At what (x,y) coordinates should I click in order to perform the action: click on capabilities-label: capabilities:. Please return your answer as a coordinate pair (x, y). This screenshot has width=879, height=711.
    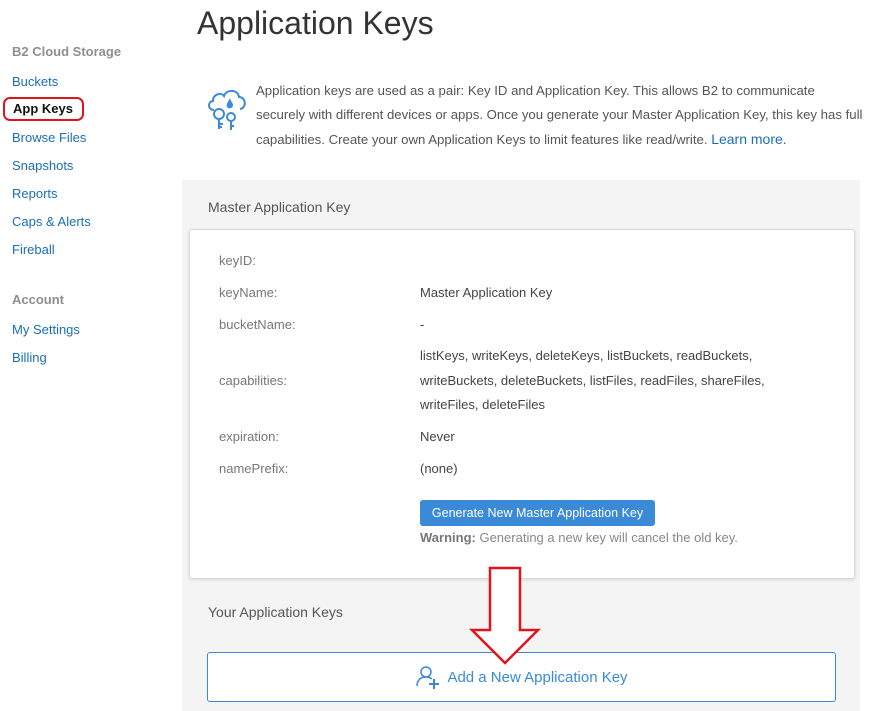
    Looking at the image, I should click on (253, 380).